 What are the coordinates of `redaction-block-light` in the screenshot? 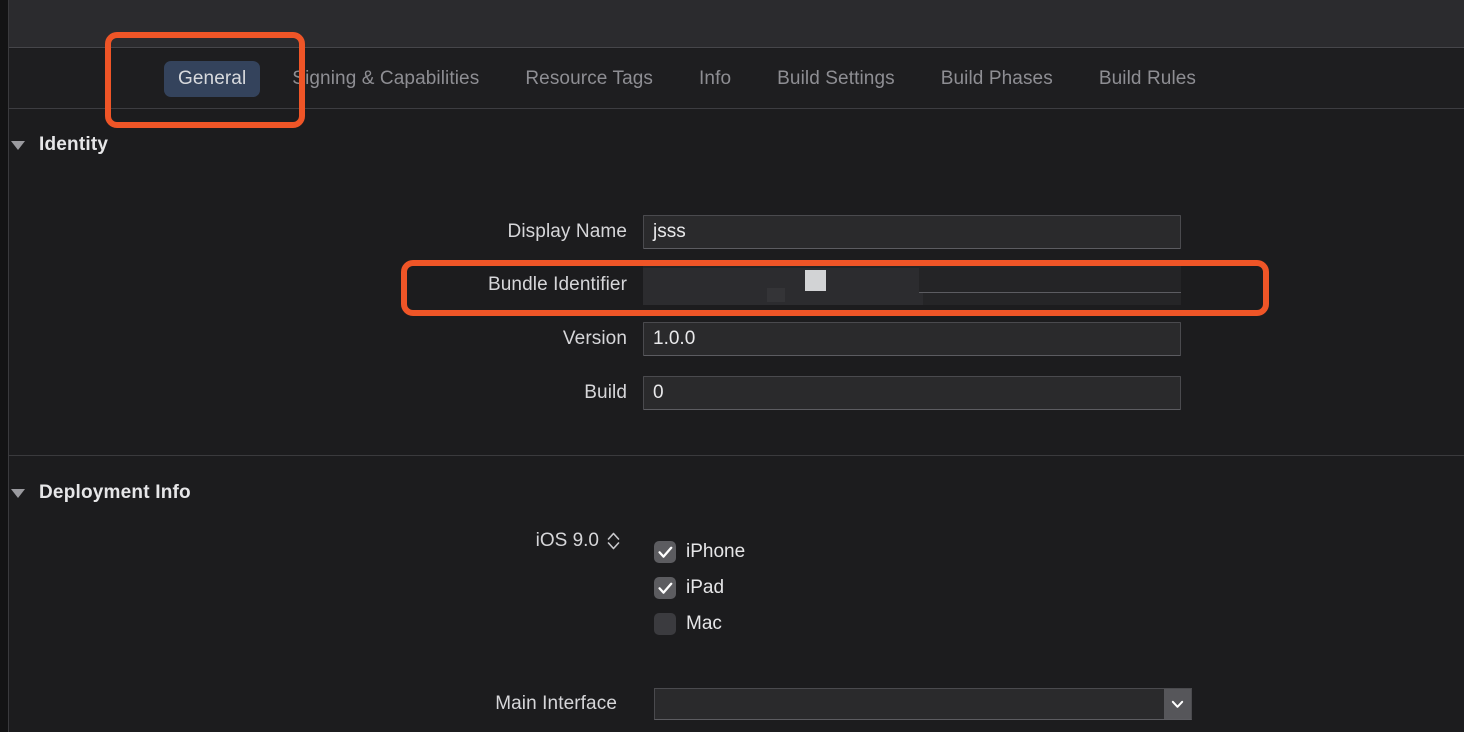 It's located at (815, 280).